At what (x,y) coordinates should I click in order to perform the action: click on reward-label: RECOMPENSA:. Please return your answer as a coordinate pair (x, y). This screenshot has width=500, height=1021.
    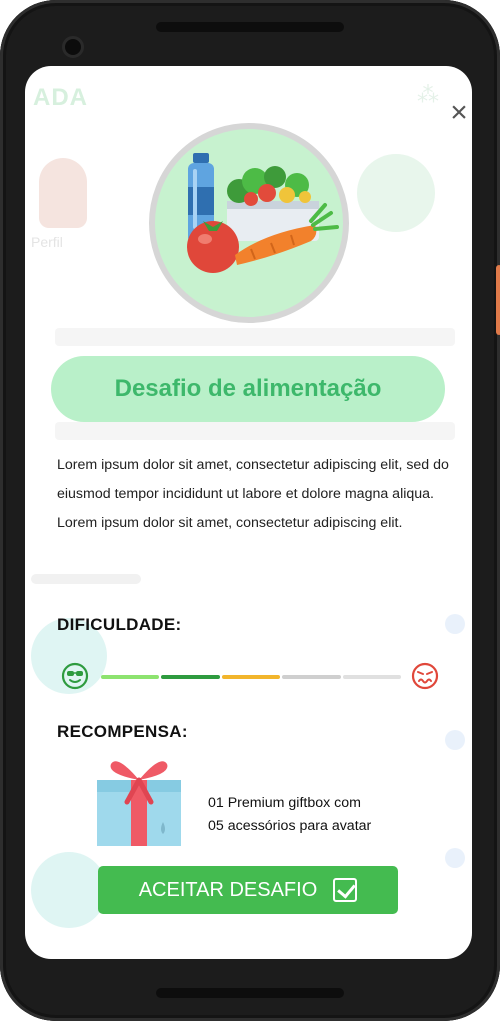
    Looking at the image, I should click on (122, 731).